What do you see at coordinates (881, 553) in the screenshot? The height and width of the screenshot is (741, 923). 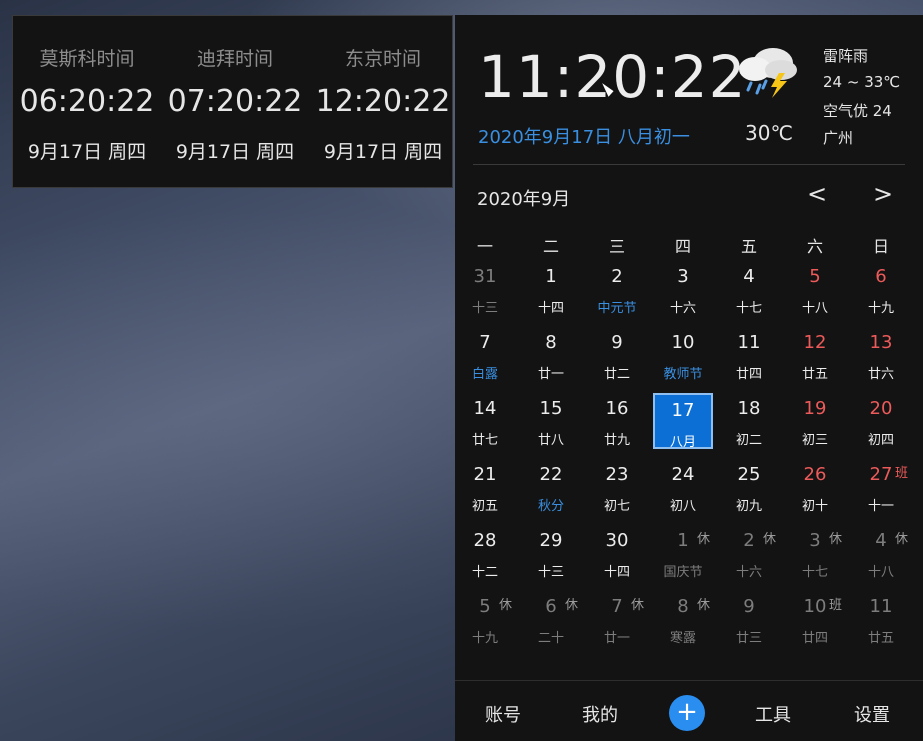 I see `calendar-day: 4 十八休` at bounding box center [881, 553].